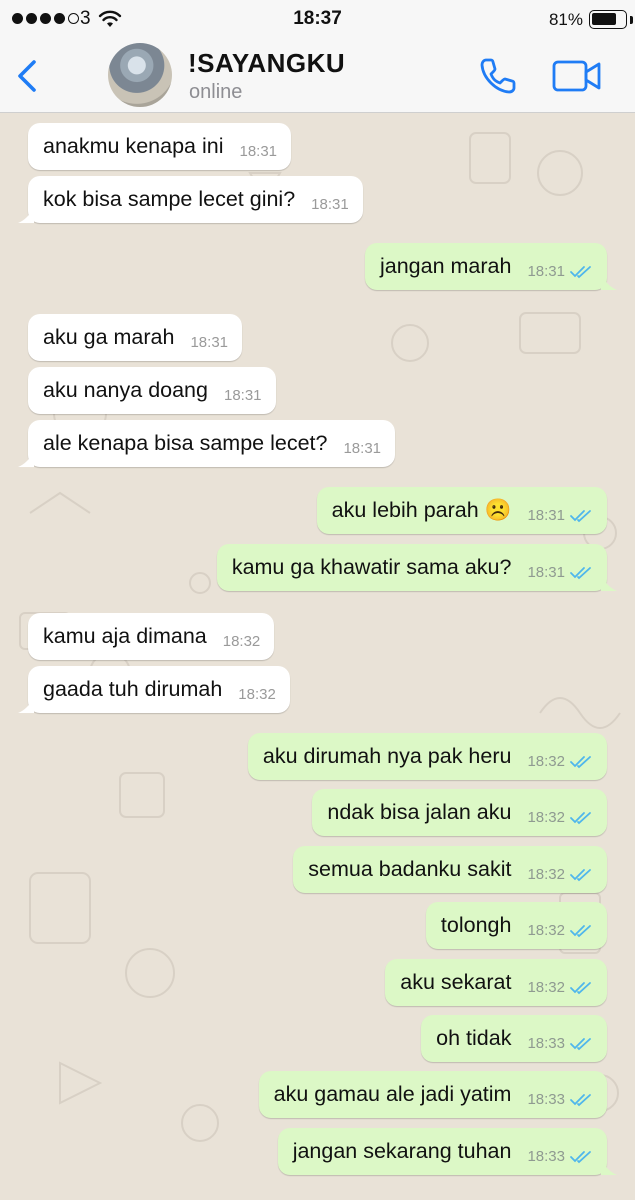  What do you see at coordinates (516, 925) in the screenshot?
I see `outgoing-message: tolongh 18:32` at bounding box center [516, 925].